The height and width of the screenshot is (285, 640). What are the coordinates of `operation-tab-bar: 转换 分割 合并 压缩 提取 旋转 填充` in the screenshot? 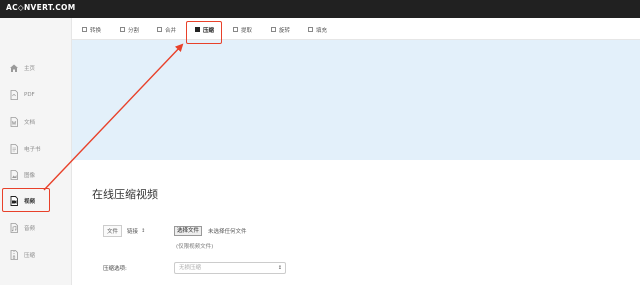 It's located at (356, 29).